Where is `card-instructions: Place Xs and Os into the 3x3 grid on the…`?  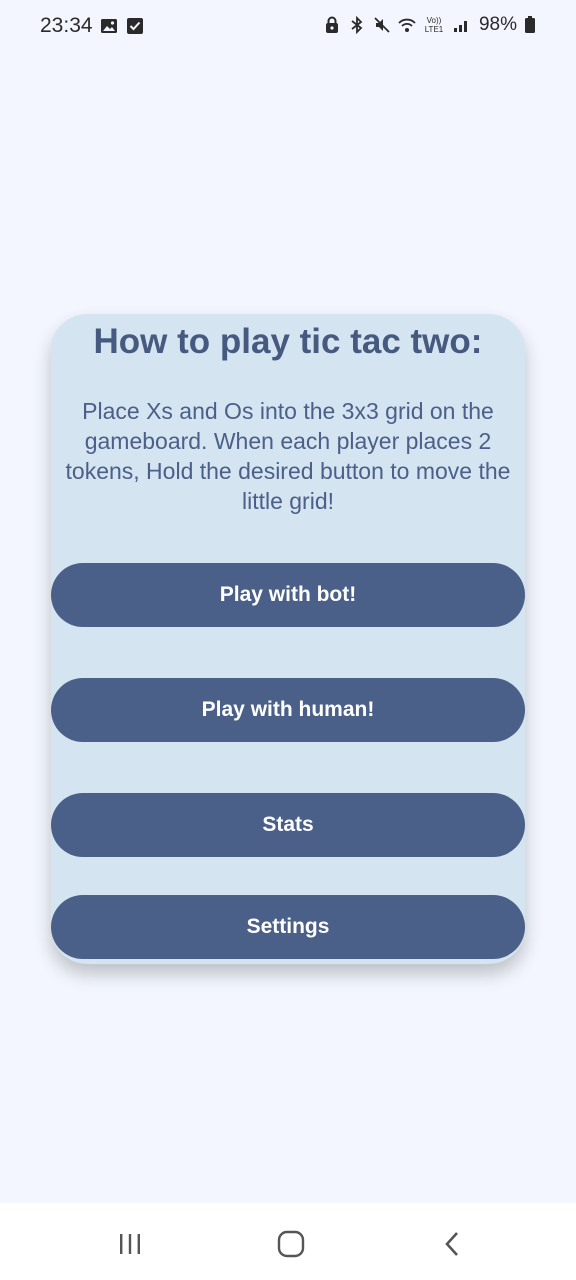
card-instructions: Place Xs and Os into the 3x3 grid on the… is located at coordinates (288, 456).